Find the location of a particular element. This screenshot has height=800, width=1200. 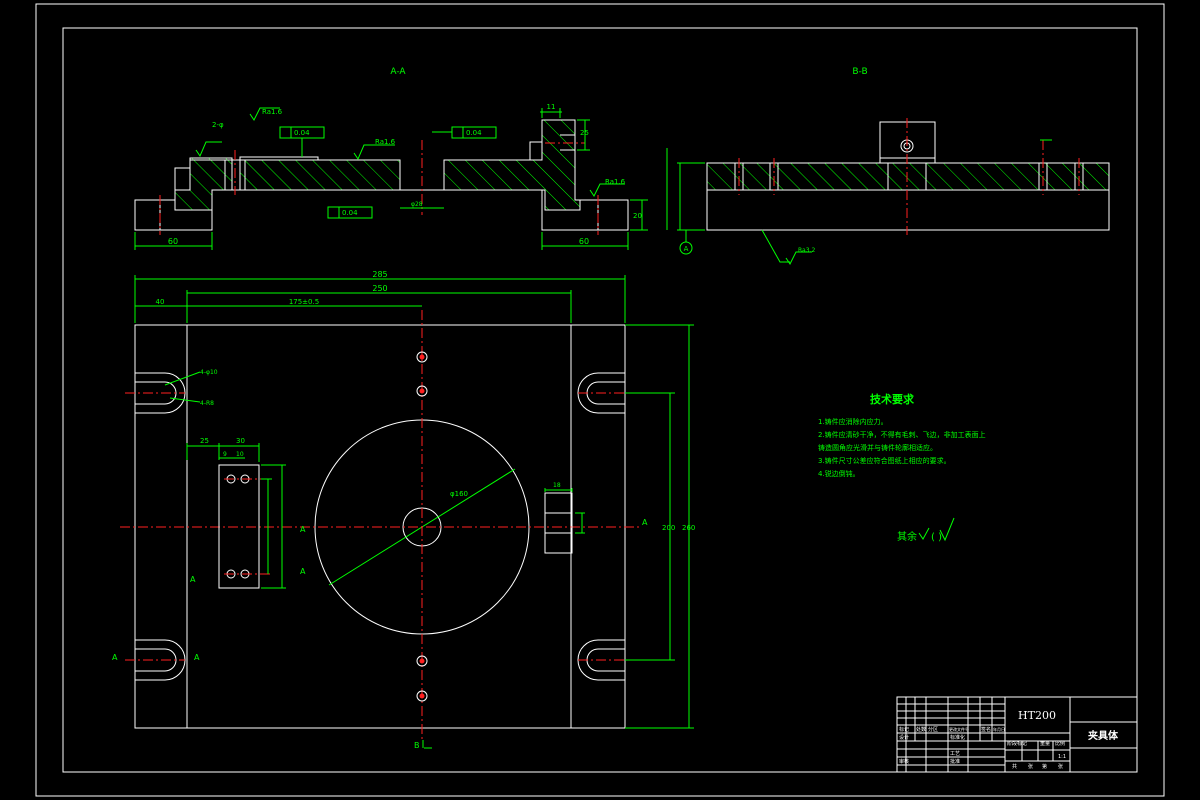

dim-4phi10: 4-φ10 is located at coordinates (209, 372).